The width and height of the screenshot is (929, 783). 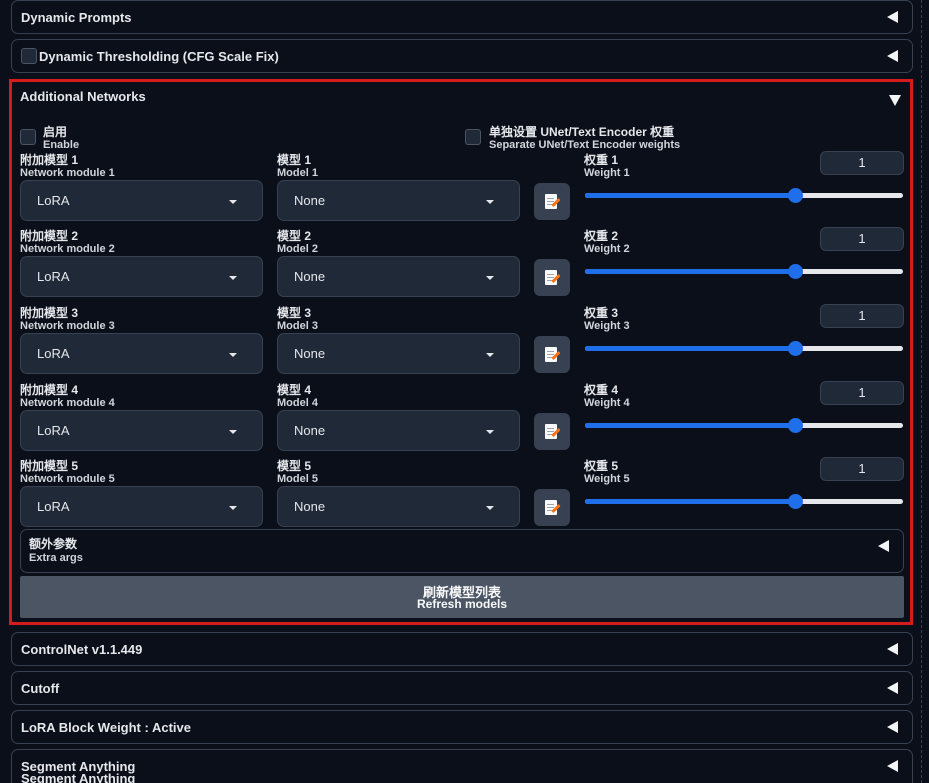 What do you see at coordinates (607, 249) in the screenshot?
I see `weight-label-en: Weight 2` at bounding box center [607, 249].